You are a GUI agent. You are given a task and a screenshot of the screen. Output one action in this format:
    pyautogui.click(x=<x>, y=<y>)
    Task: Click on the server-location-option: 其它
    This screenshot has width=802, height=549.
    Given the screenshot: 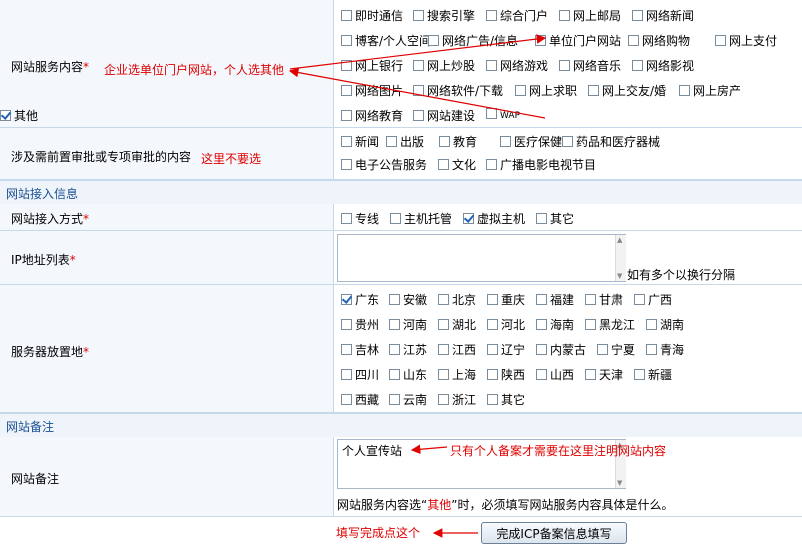 What is the action you would take?
    pyautogui.click(x=506, y=399)
    